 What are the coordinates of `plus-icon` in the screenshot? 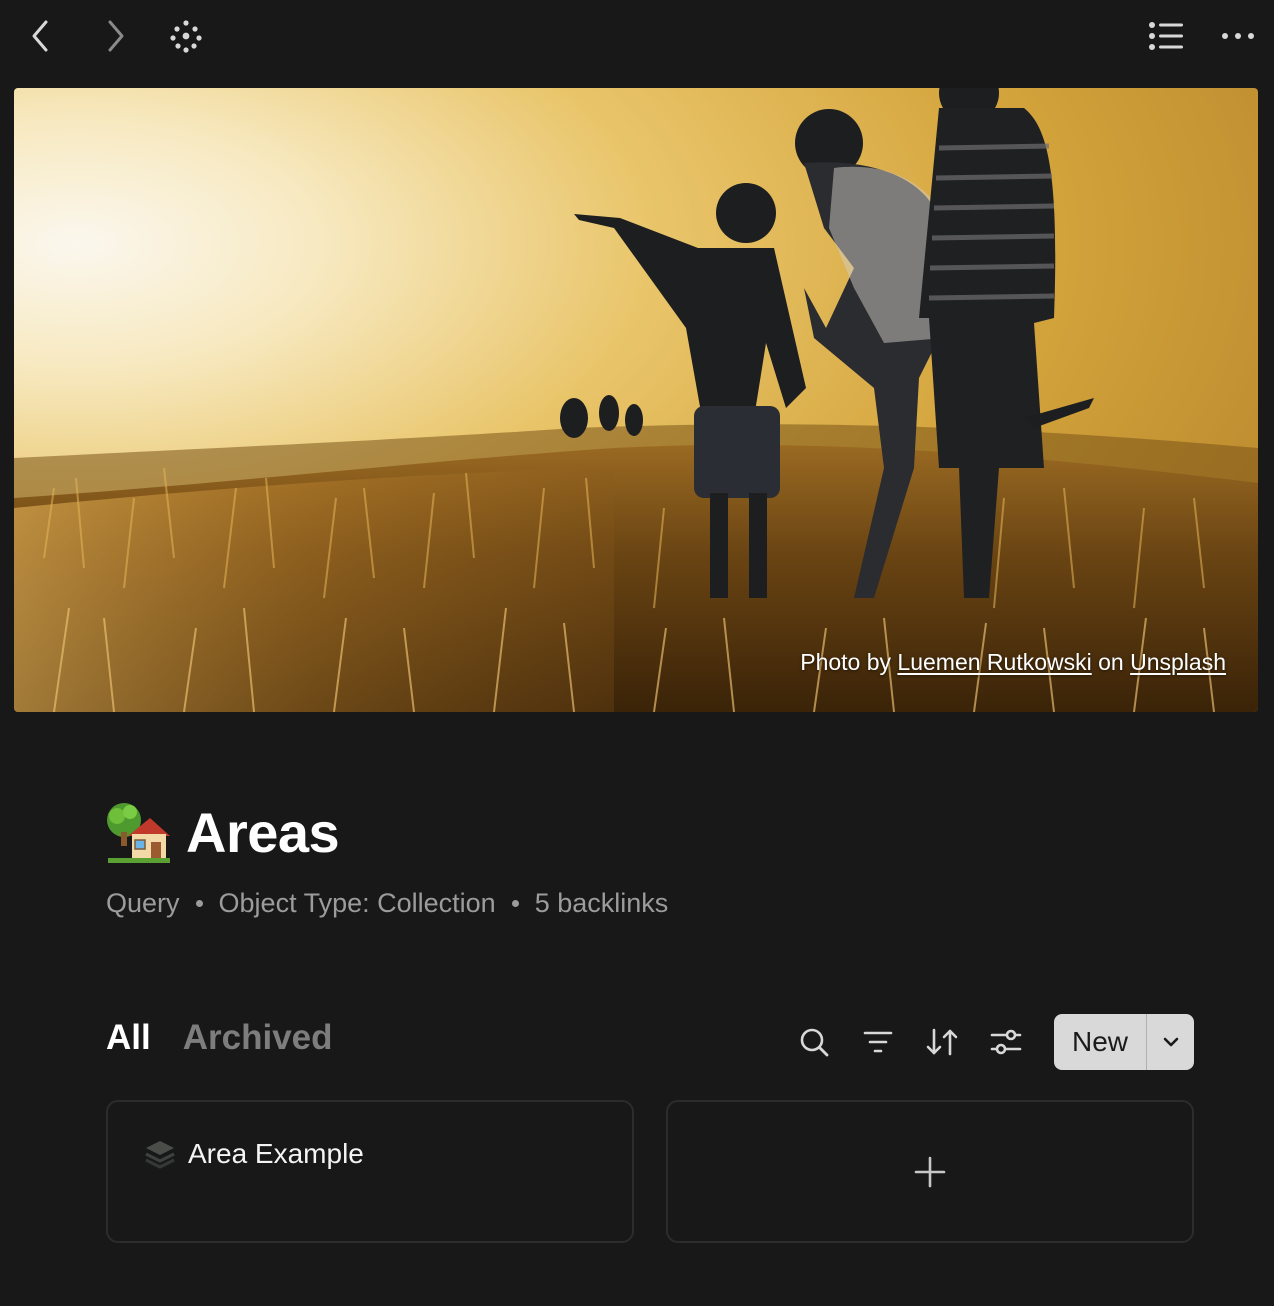 It's located at (930, 1171).